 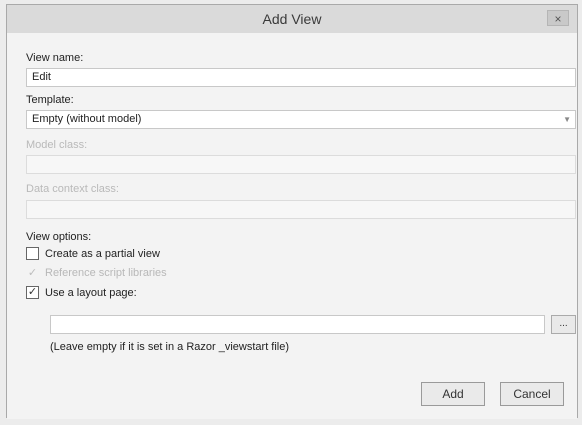 I want to click on model-class-select, so click(x=301, y=164).